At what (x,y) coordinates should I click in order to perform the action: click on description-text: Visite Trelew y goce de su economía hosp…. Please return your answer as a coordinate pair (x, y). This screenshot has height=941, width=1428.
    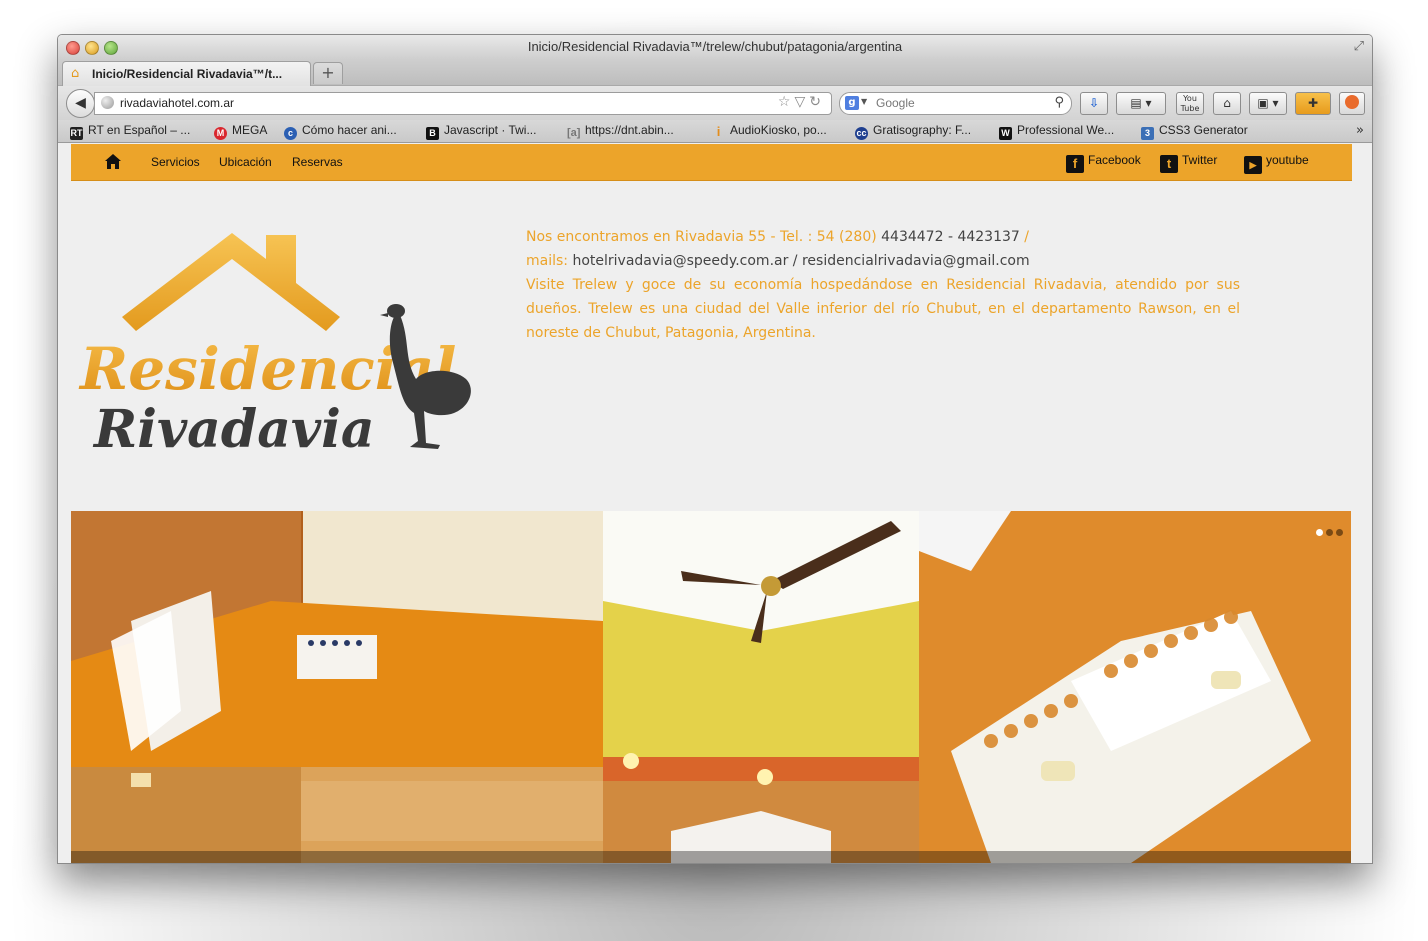
    Looking at the image, I should click on (883, 309).